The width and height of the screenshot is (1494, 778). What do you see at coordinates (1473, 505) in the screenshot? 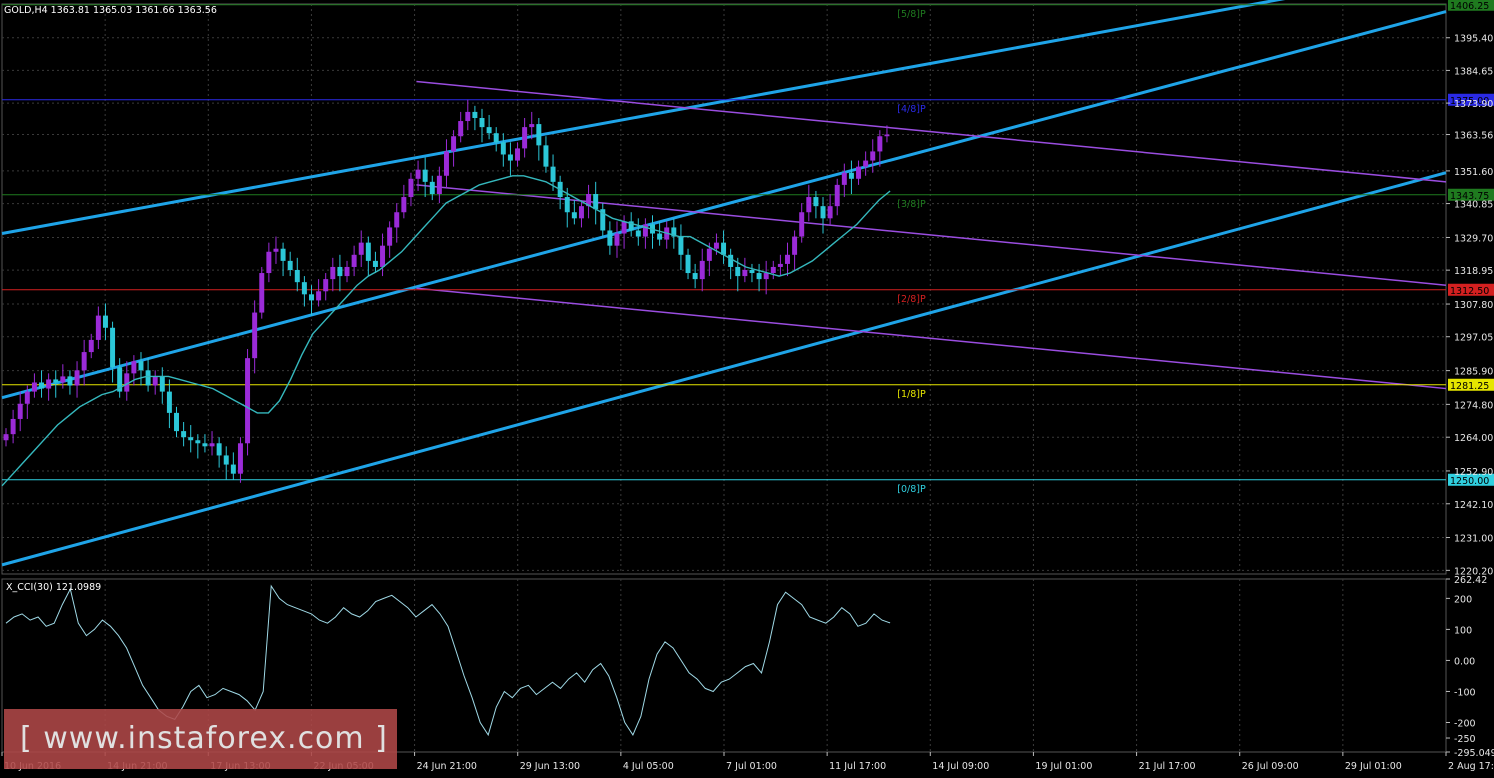
I see `price-tick-label: 1242.10` at bounding box center [1473, 505].